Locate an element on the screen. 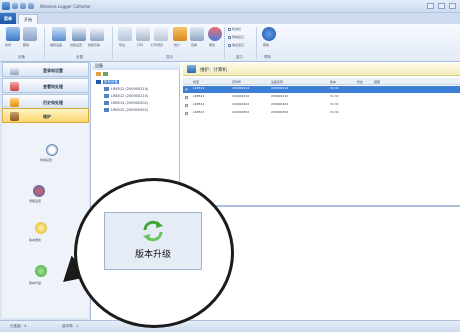 The image size is (460, 332). ribbon-label-add: 新增 is located at coordinates (8, 45).